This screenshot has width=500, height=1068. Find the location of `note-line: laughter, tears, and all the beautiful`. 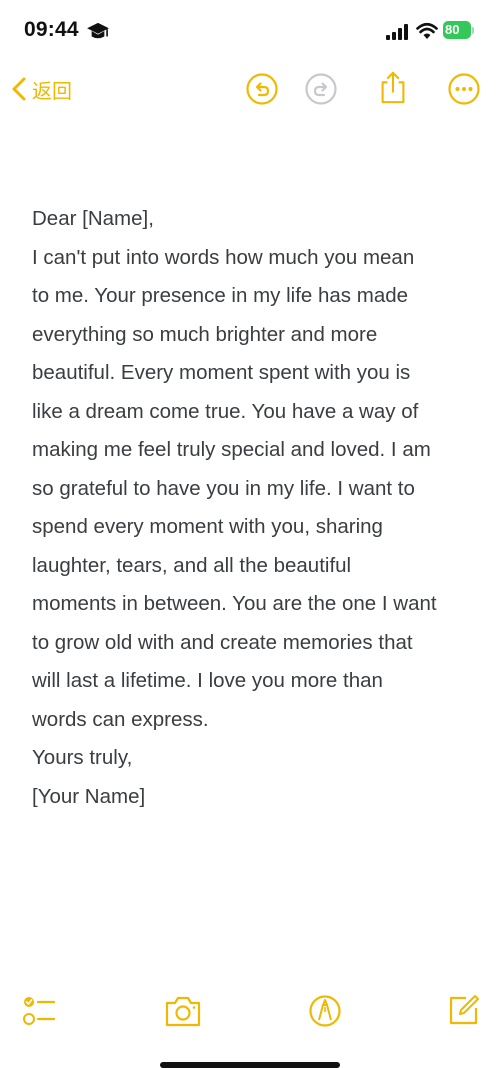

note-line: laughter, tears, and all the beautiful is located at coordinates (192, 565).